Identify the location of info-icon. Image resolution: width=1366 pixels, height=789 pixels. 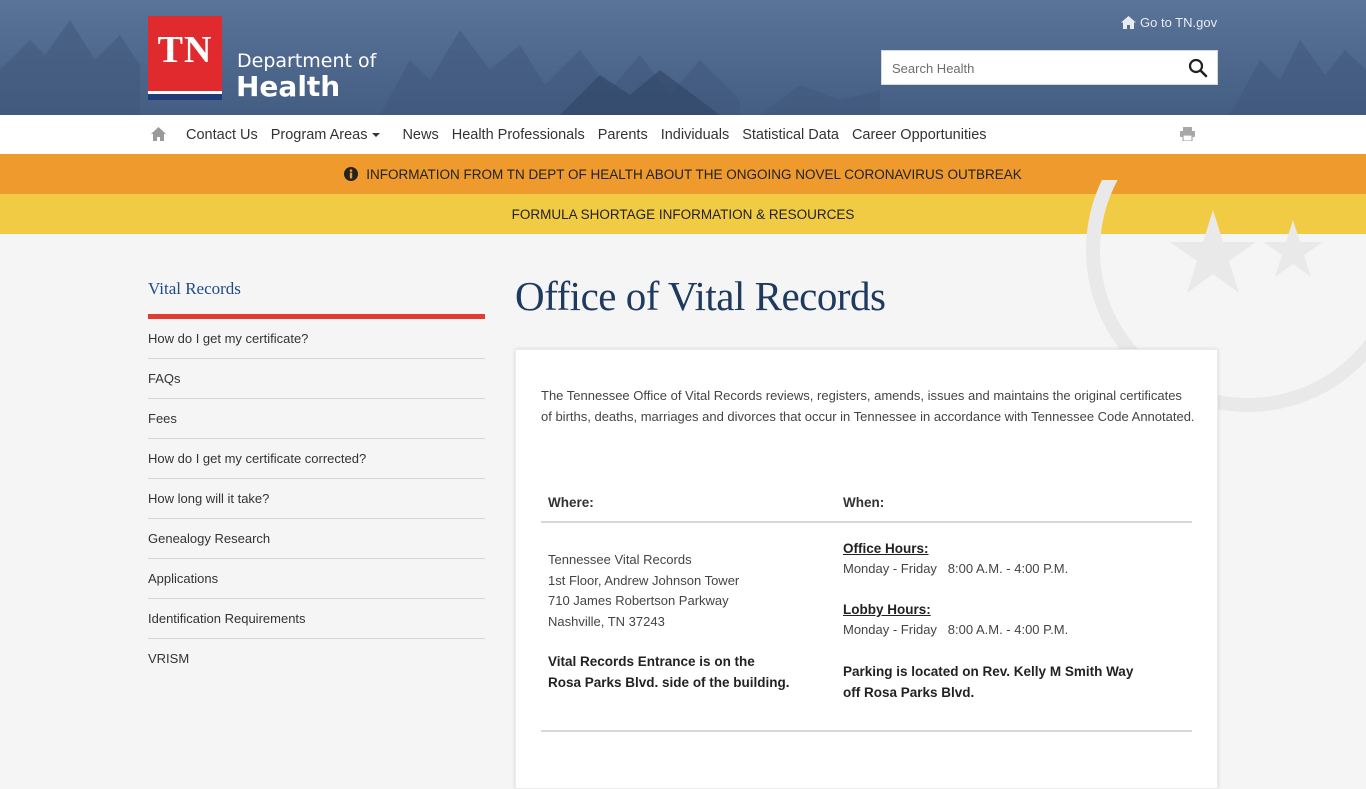
(351, 174).